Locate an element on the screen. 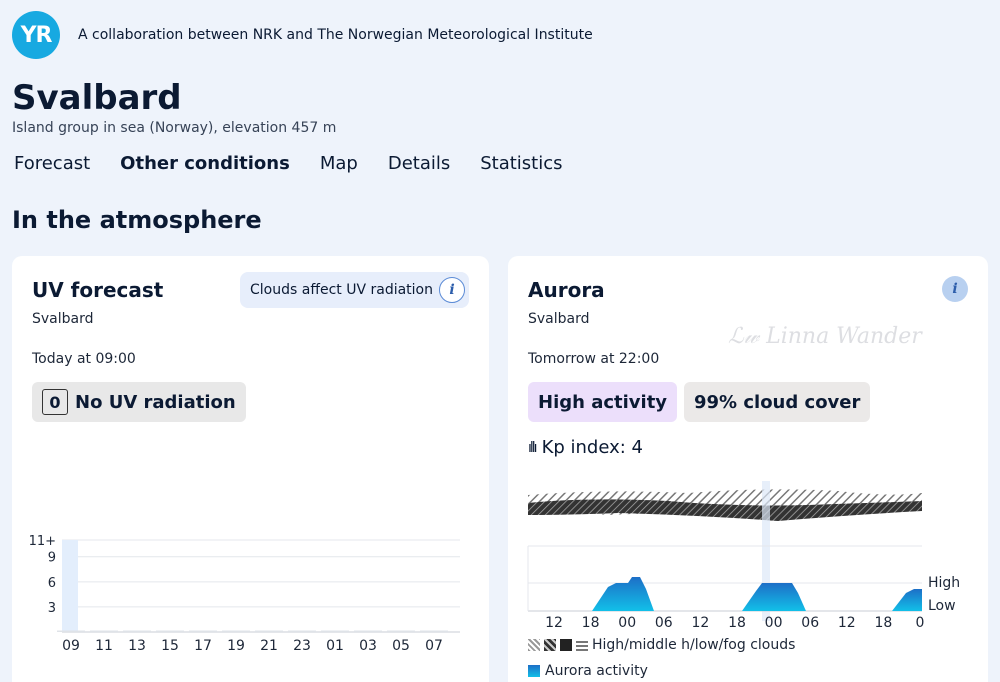  uv-chart: 11+ 9 6 3 09 11 13 15 17 19 21 23 01 03 05 07 is located at coordinates (244, 594).